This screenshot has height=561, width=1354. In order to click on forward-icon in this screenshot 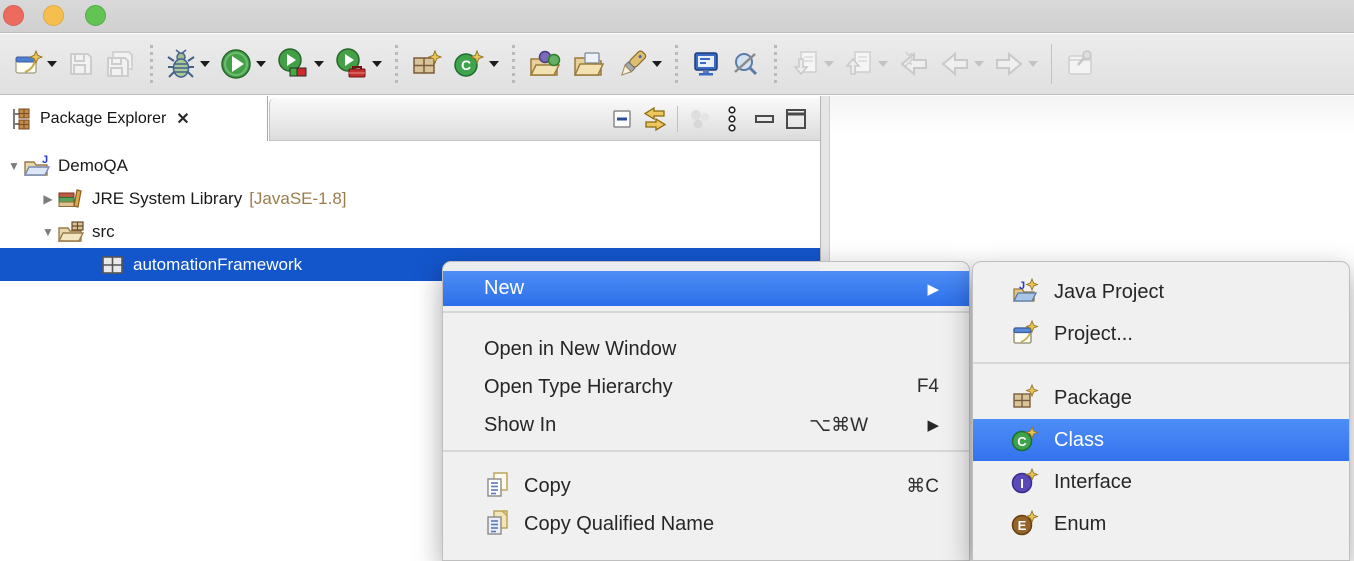, I will do `click(1009, 64)`.